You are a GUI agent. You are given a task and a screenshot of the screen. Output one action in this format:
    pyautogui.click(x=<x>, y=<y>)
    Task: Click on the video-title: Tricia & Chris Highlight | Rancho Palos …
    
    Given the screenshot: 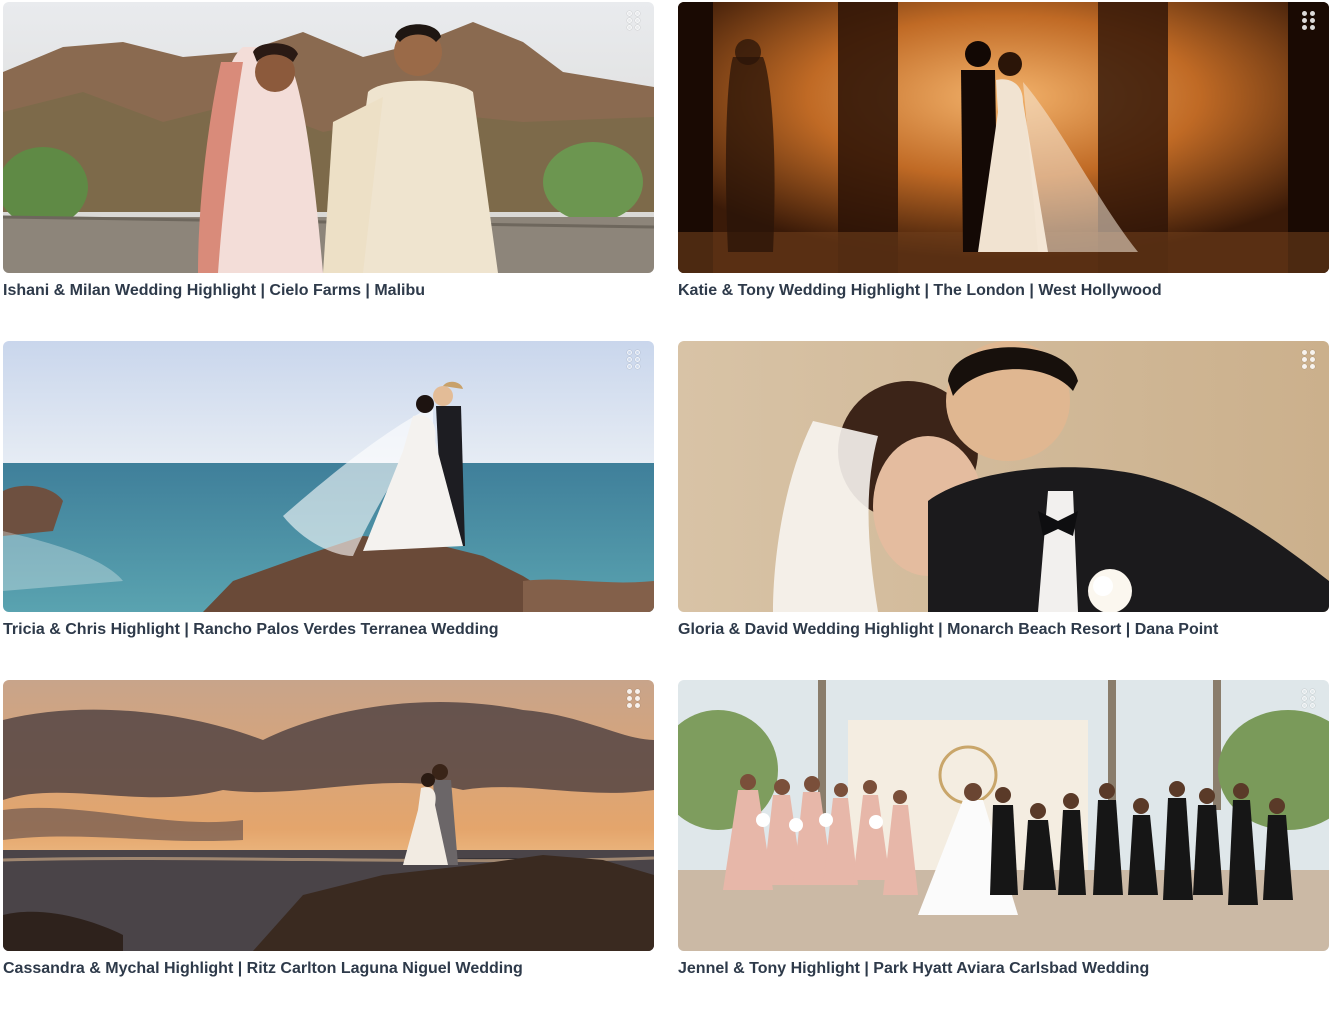 What is the action you would take?
    pyautogui.click(x=328, y=630)
    